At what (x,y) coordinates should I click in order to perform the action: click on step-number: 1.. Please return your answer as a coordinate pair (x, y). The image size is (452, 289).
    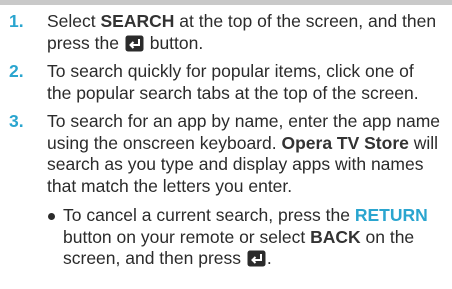
    Looking at the image, I should click on (16, 21).